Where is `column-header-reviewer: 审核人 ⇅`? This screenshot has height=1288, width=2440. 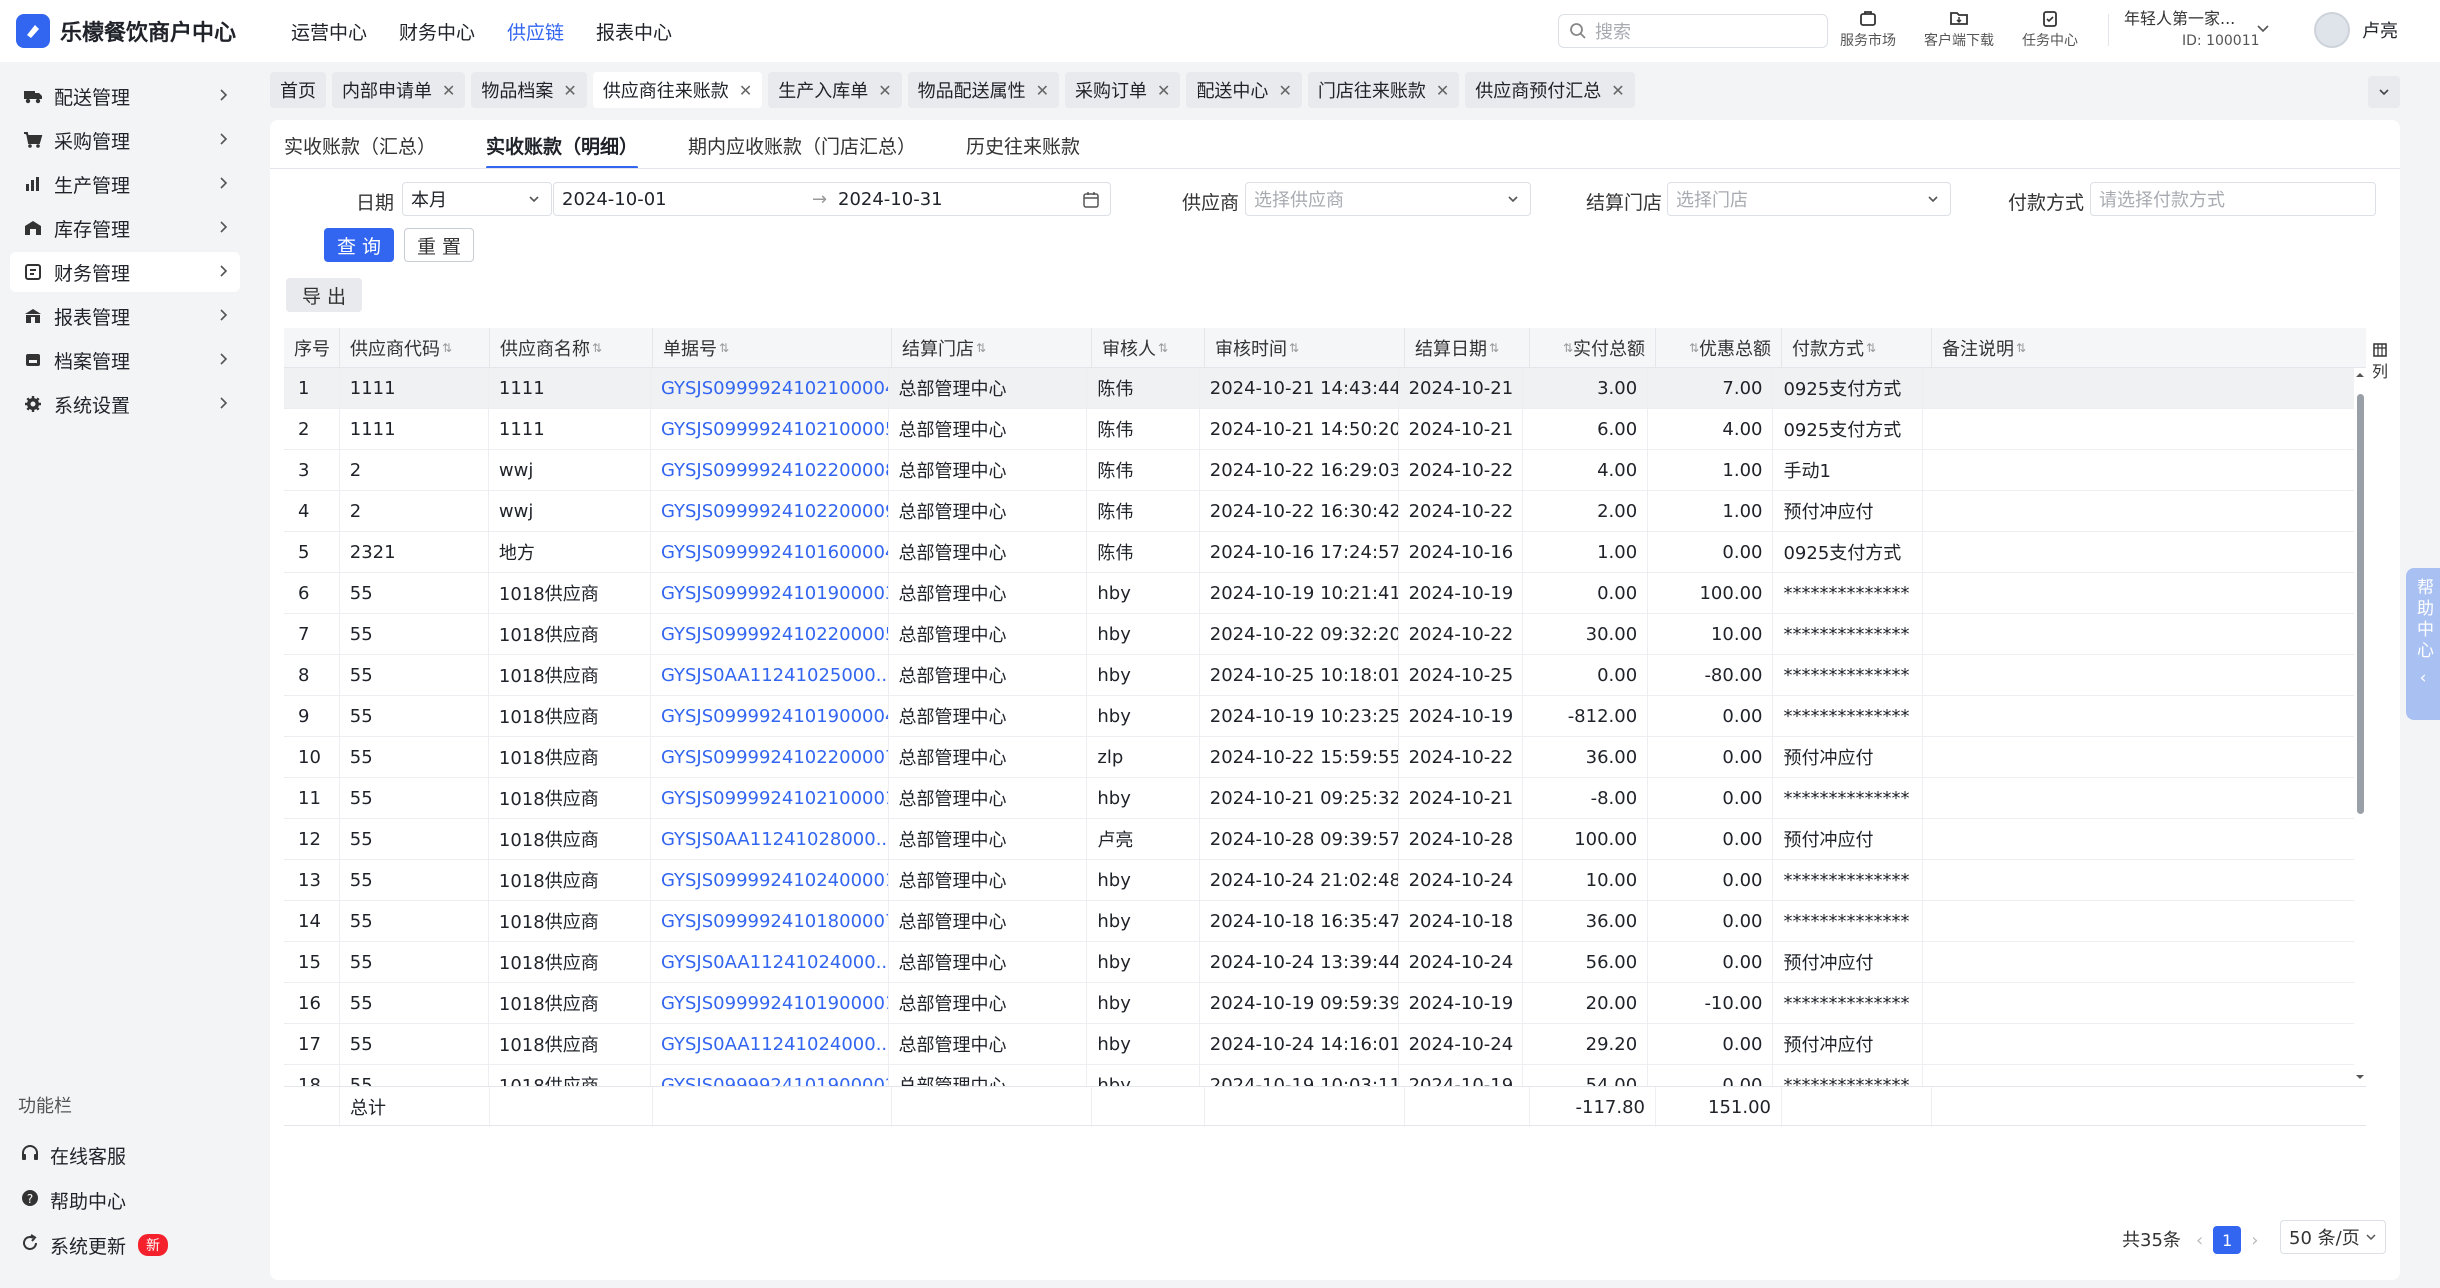
column-header-reviewer: 审核人 ⇅ is located at coordinates (1148, 348).